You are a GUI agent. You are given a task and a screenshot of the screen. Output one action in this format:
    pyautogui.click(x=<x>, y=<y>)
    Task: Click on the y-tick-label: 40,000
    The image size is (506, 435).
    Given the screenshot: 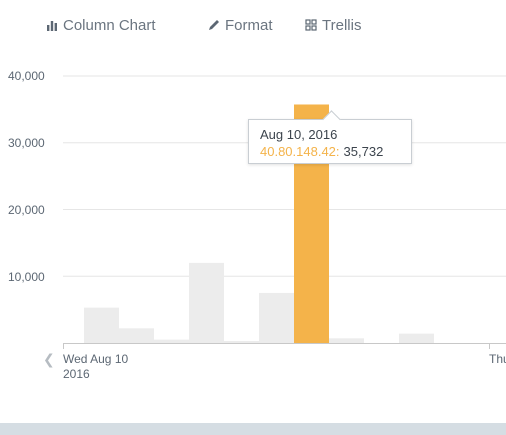 What is the action you would take?
    pyautogui.click(x=26, y=76)
    